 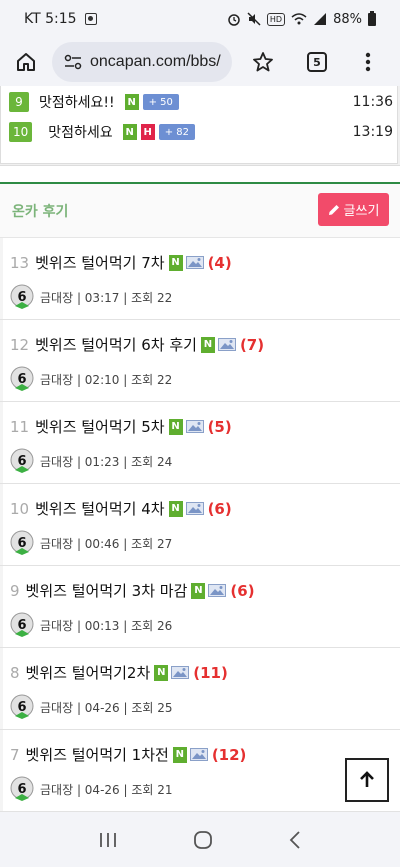 What do you see at coordinates (20, 262) in the screenshot?
I see `post-number: 13` at bounding box center [20, 262].